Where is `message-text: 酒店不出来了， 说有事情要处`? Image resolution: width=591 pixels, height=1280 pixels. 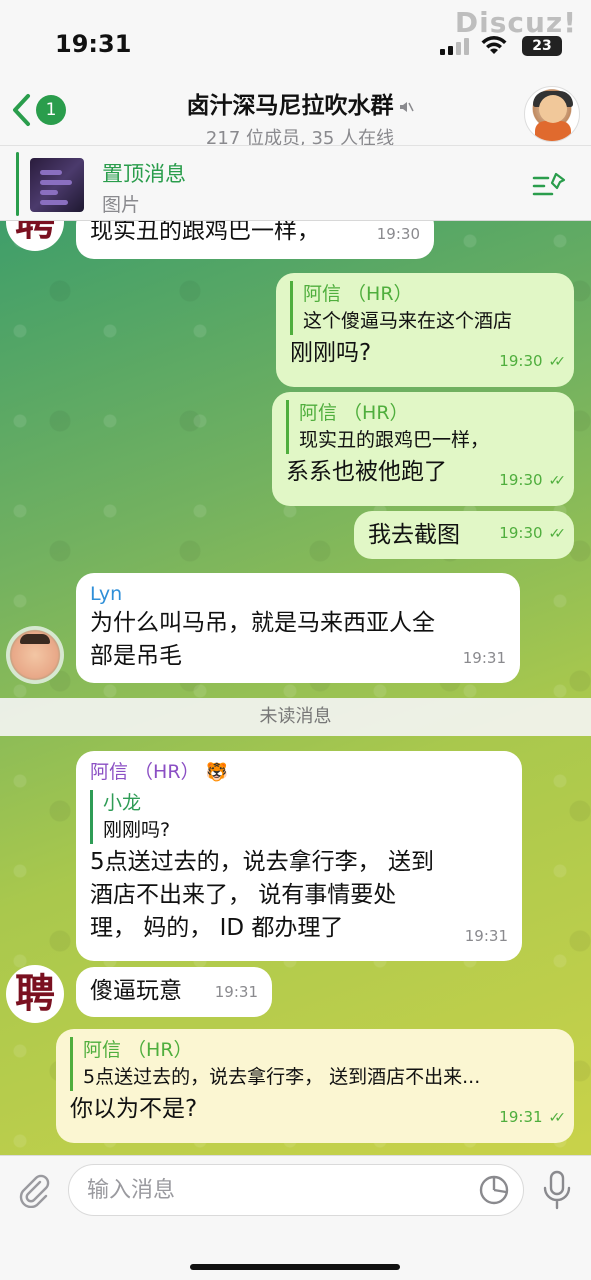 message-text: 酒店不出来了， 说有事情要处 is located at coordinates (243, 895).